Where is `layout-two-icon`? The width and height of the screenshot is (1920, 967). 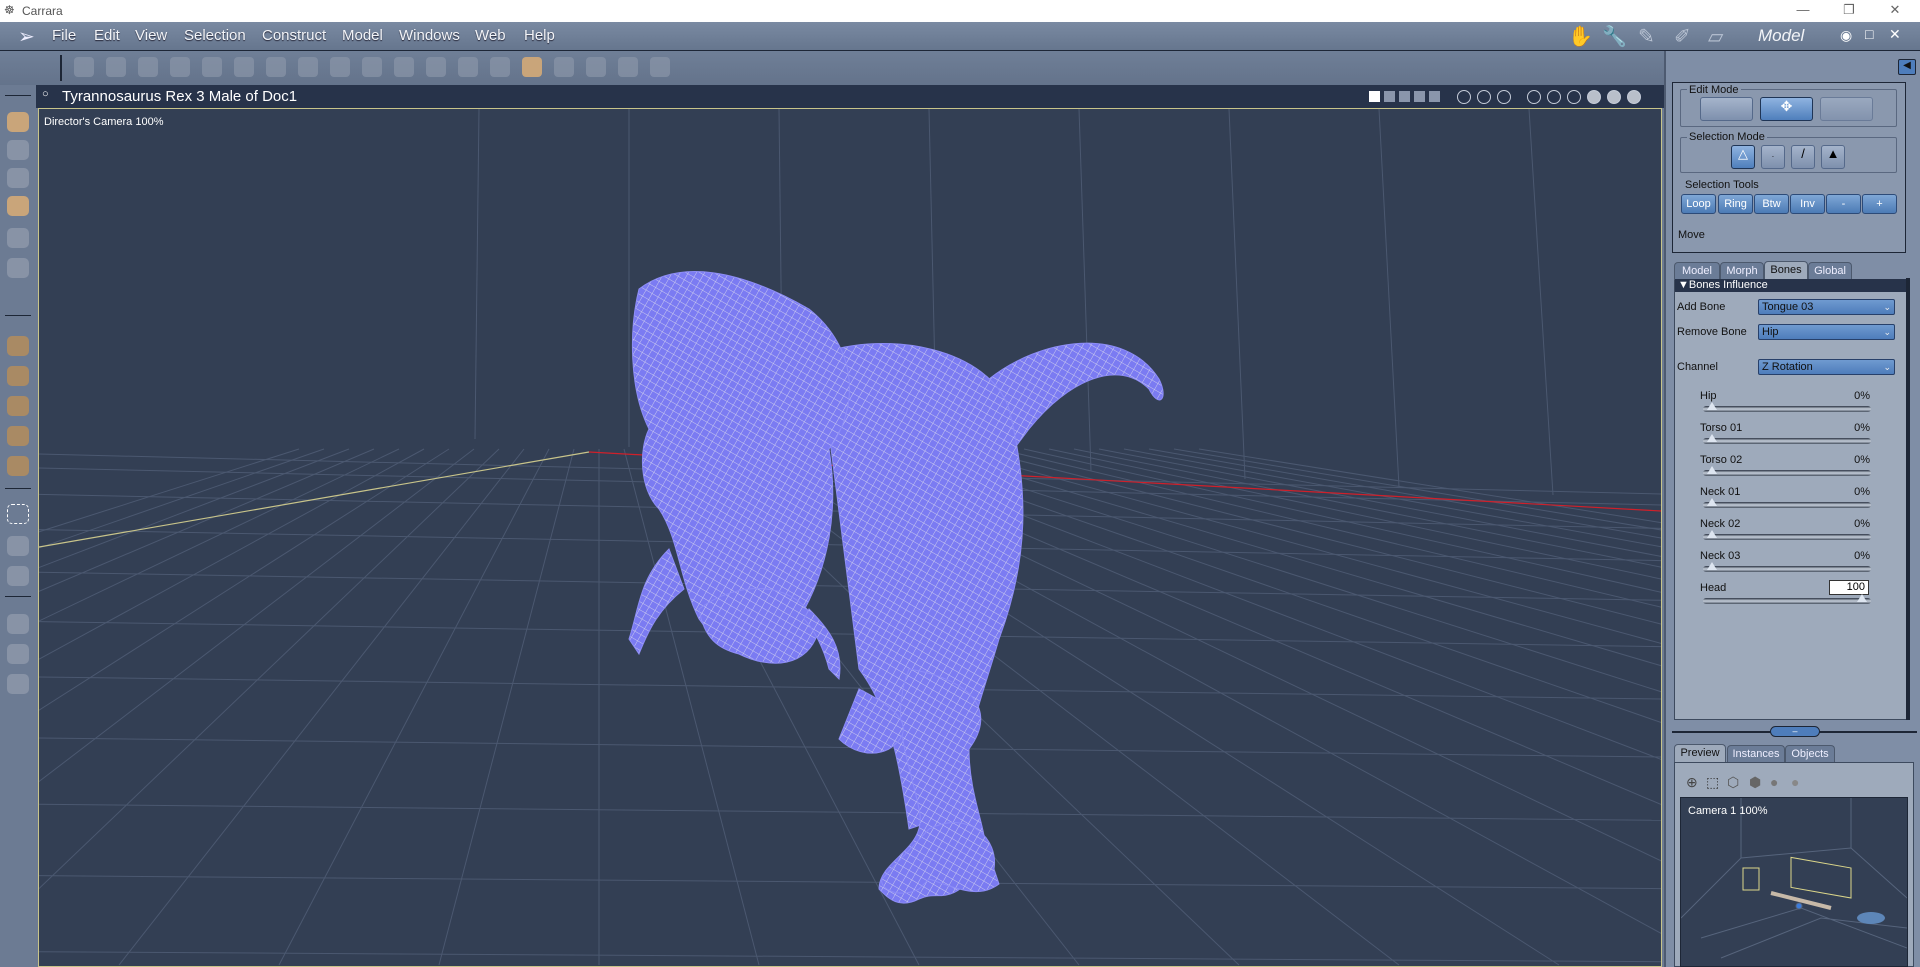
layout-two-icon is located at coordinates (1389, 96).